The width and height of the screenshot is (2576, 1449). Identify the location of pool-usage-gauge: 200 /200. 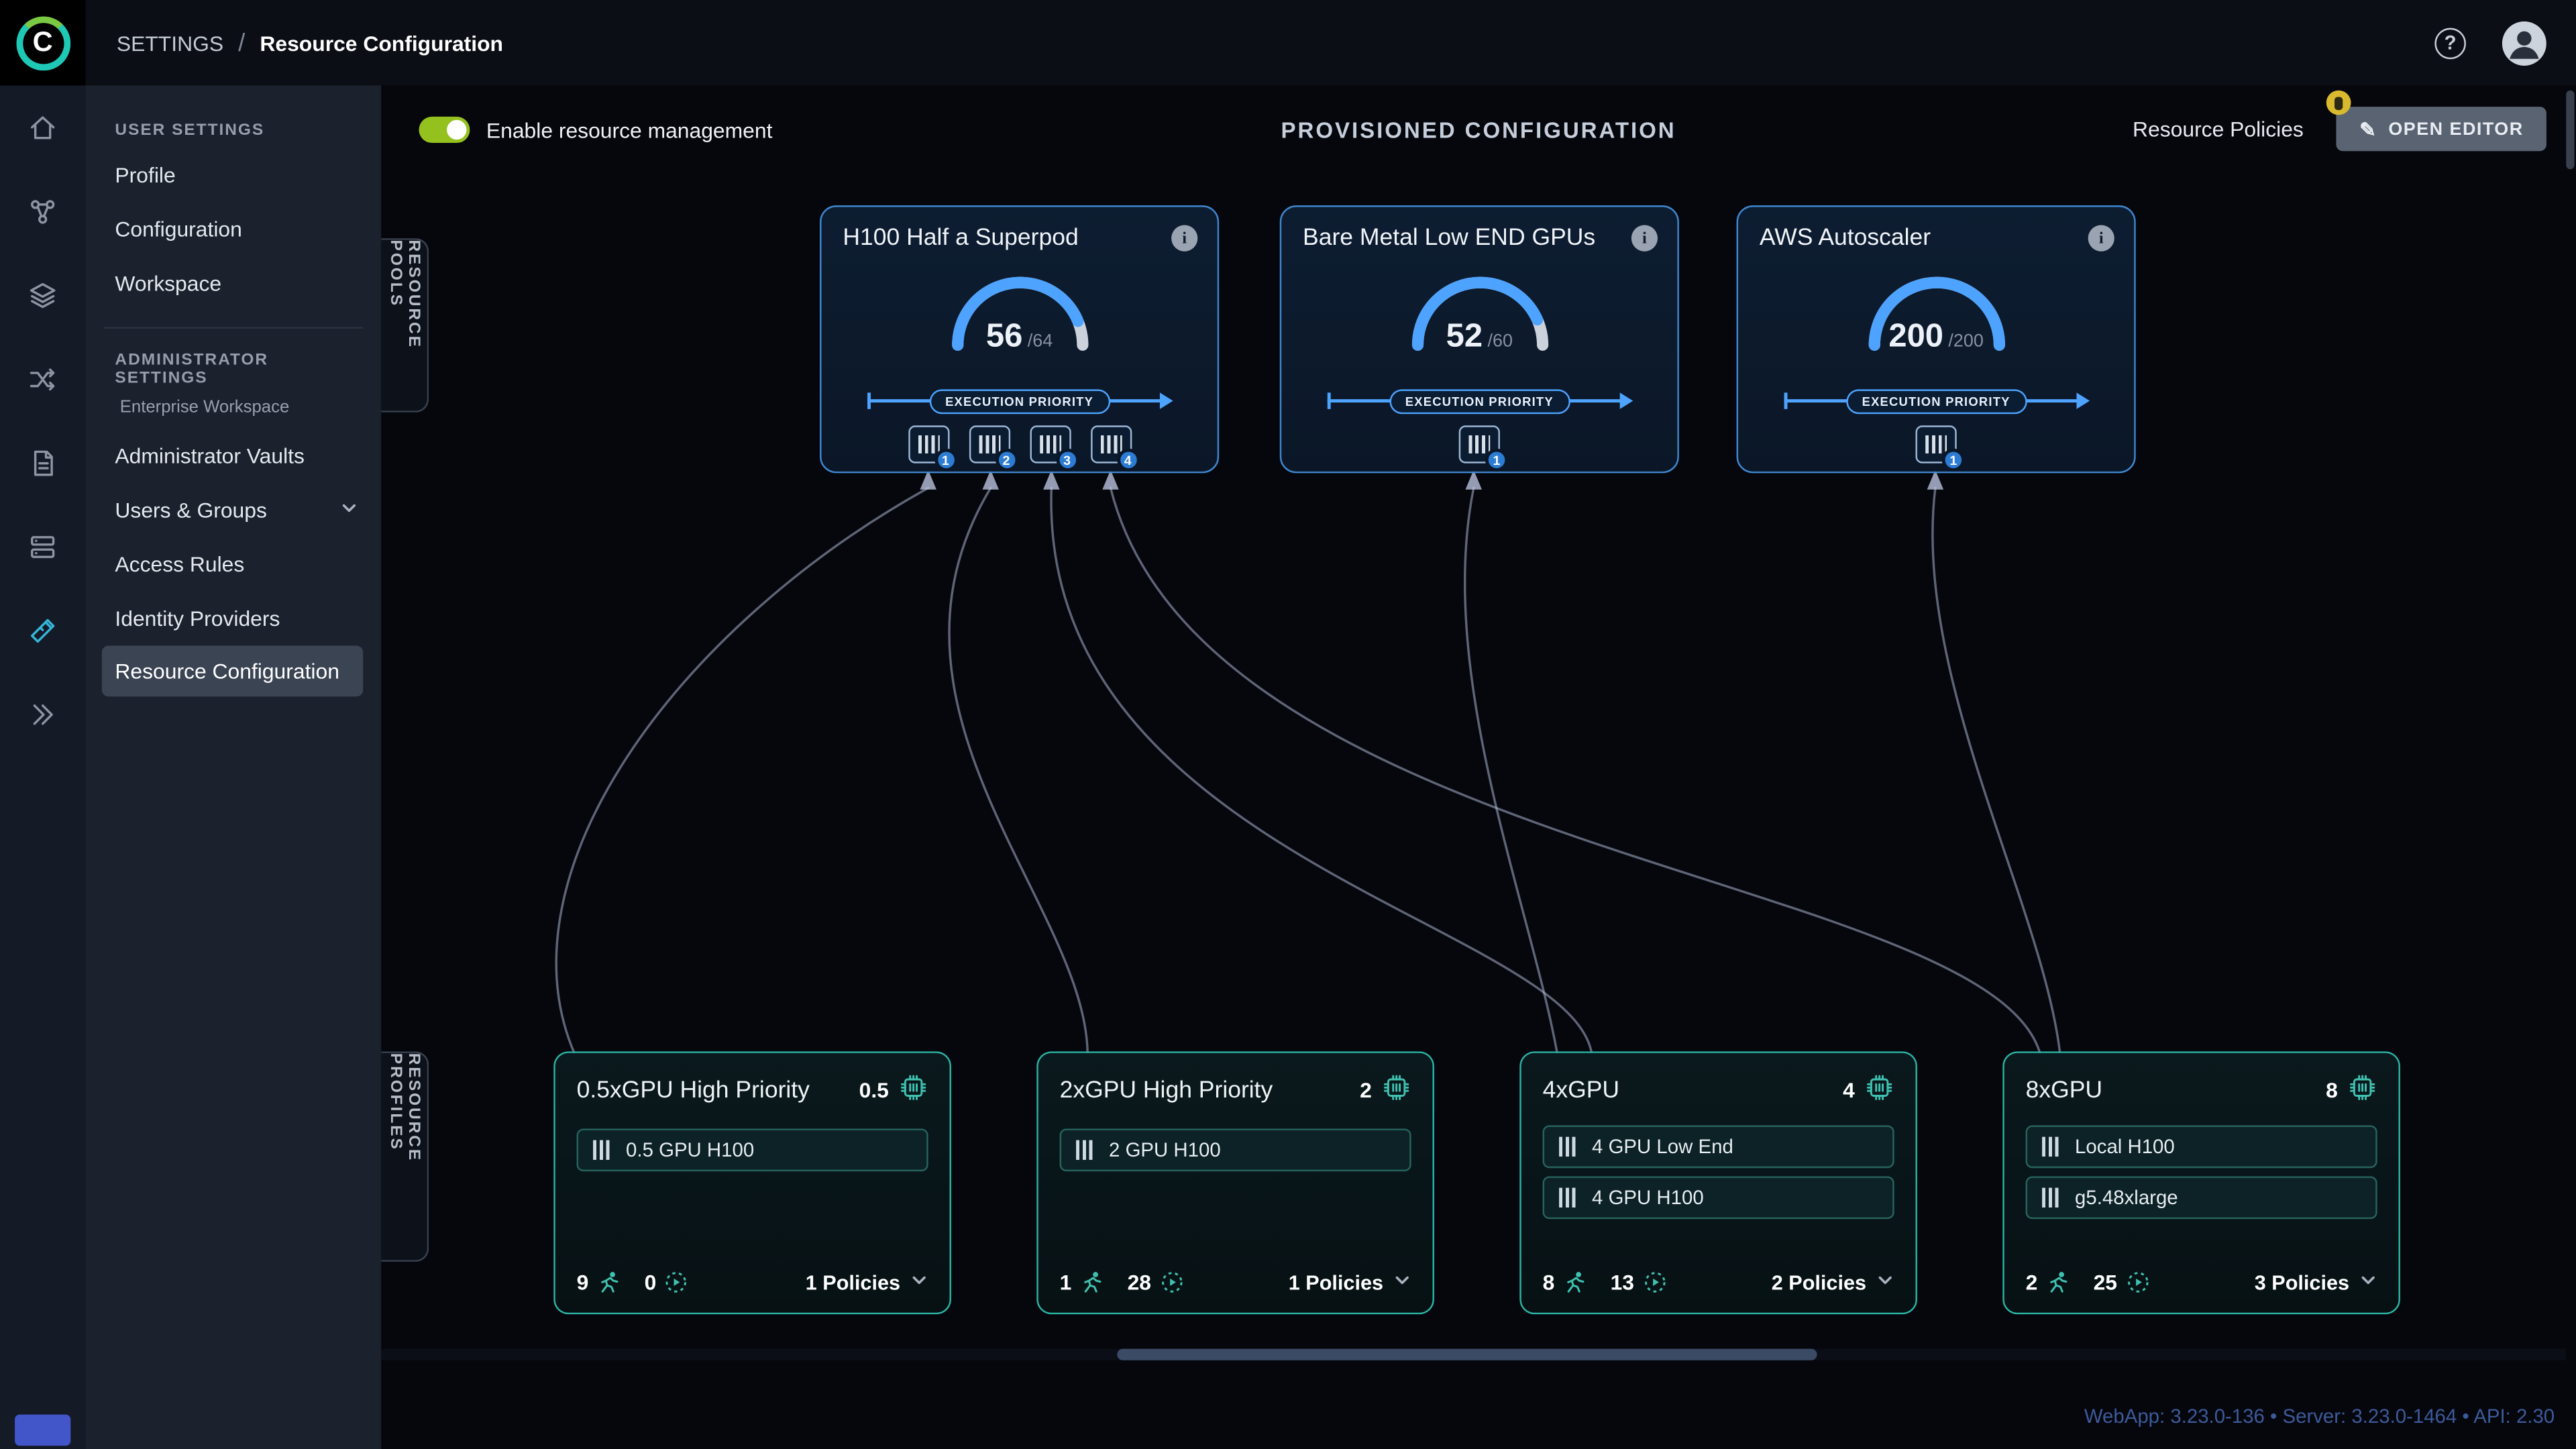
(1936, 307).